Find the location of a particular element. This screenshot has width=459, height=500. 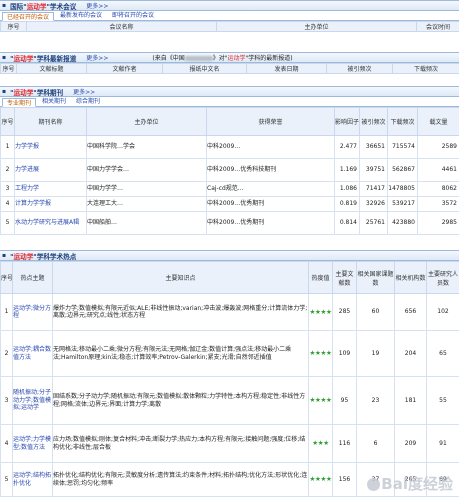

main-doc-count: 95 is located at coordinates (344, 400).